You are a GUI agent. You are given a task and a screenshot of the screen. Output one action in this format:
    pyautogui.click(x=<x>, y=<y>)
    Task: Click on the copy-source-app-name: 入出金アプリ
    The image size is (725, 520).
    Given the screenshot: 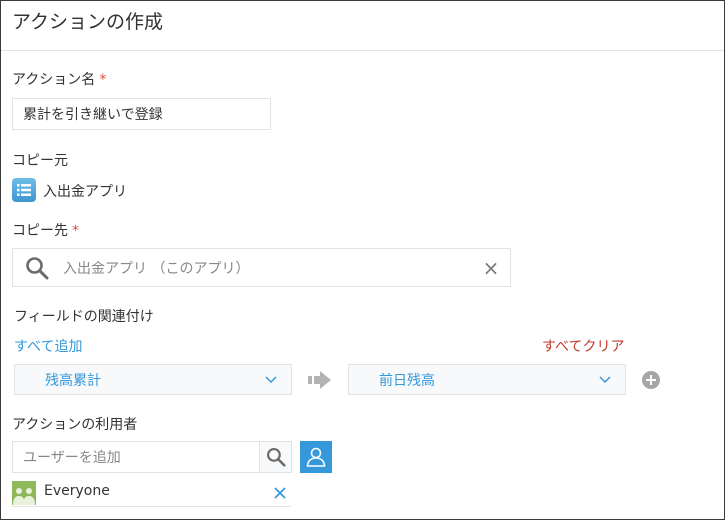 What is the action you would take?
    pyautogui.click(x=85, y=192)
    